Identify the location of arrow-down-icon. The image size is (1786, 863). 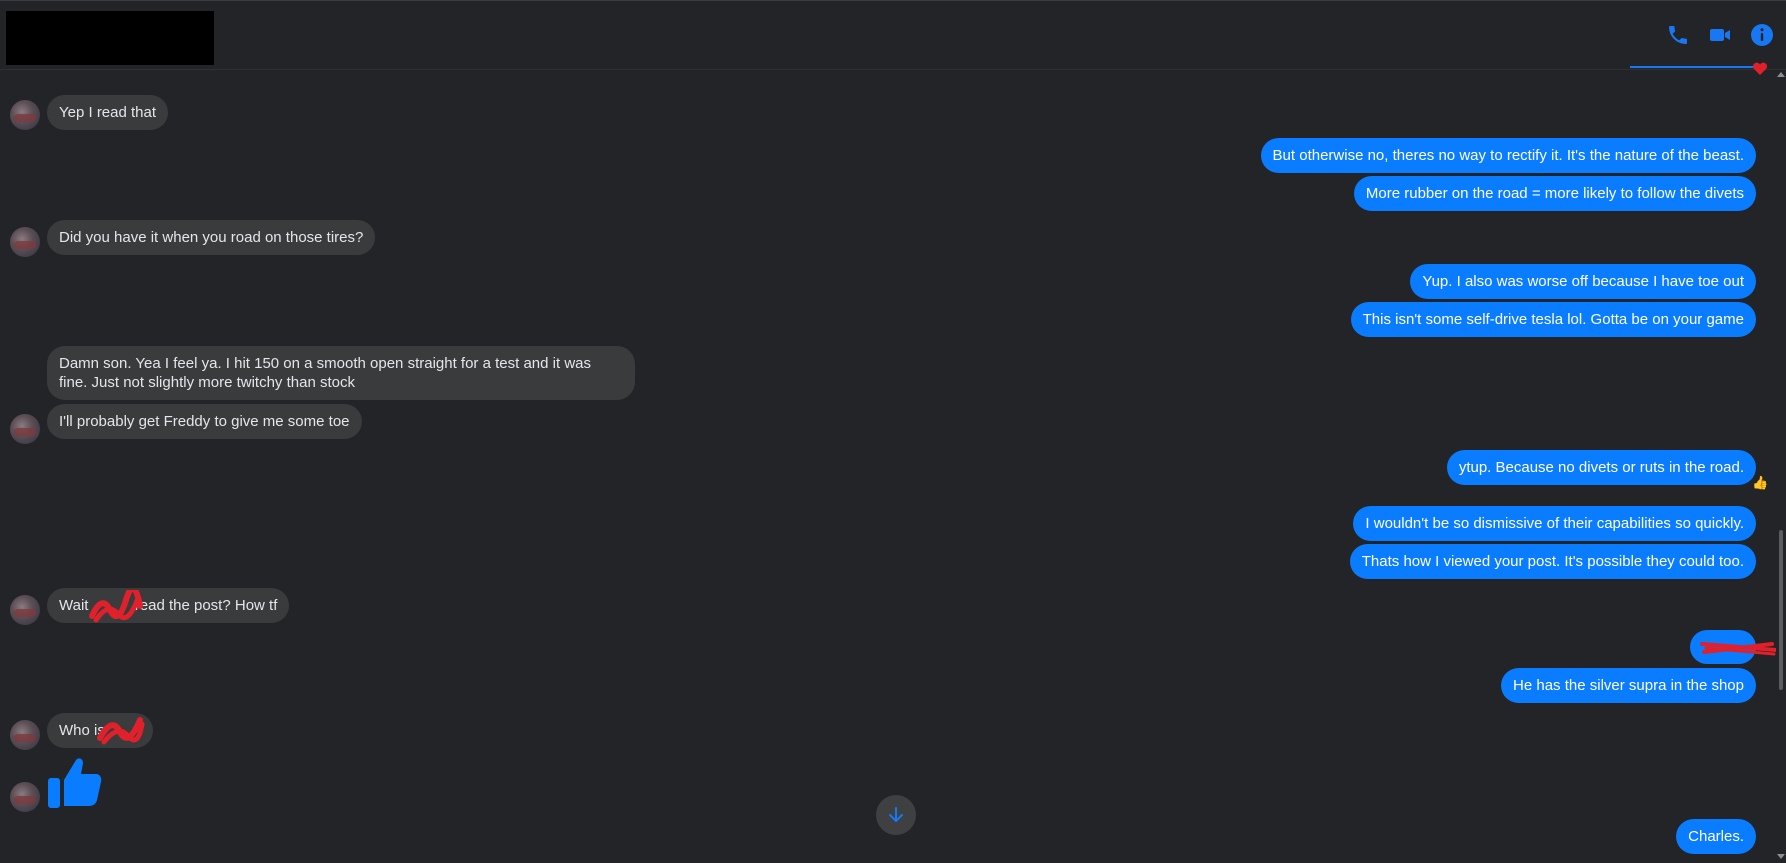
(896, 814).